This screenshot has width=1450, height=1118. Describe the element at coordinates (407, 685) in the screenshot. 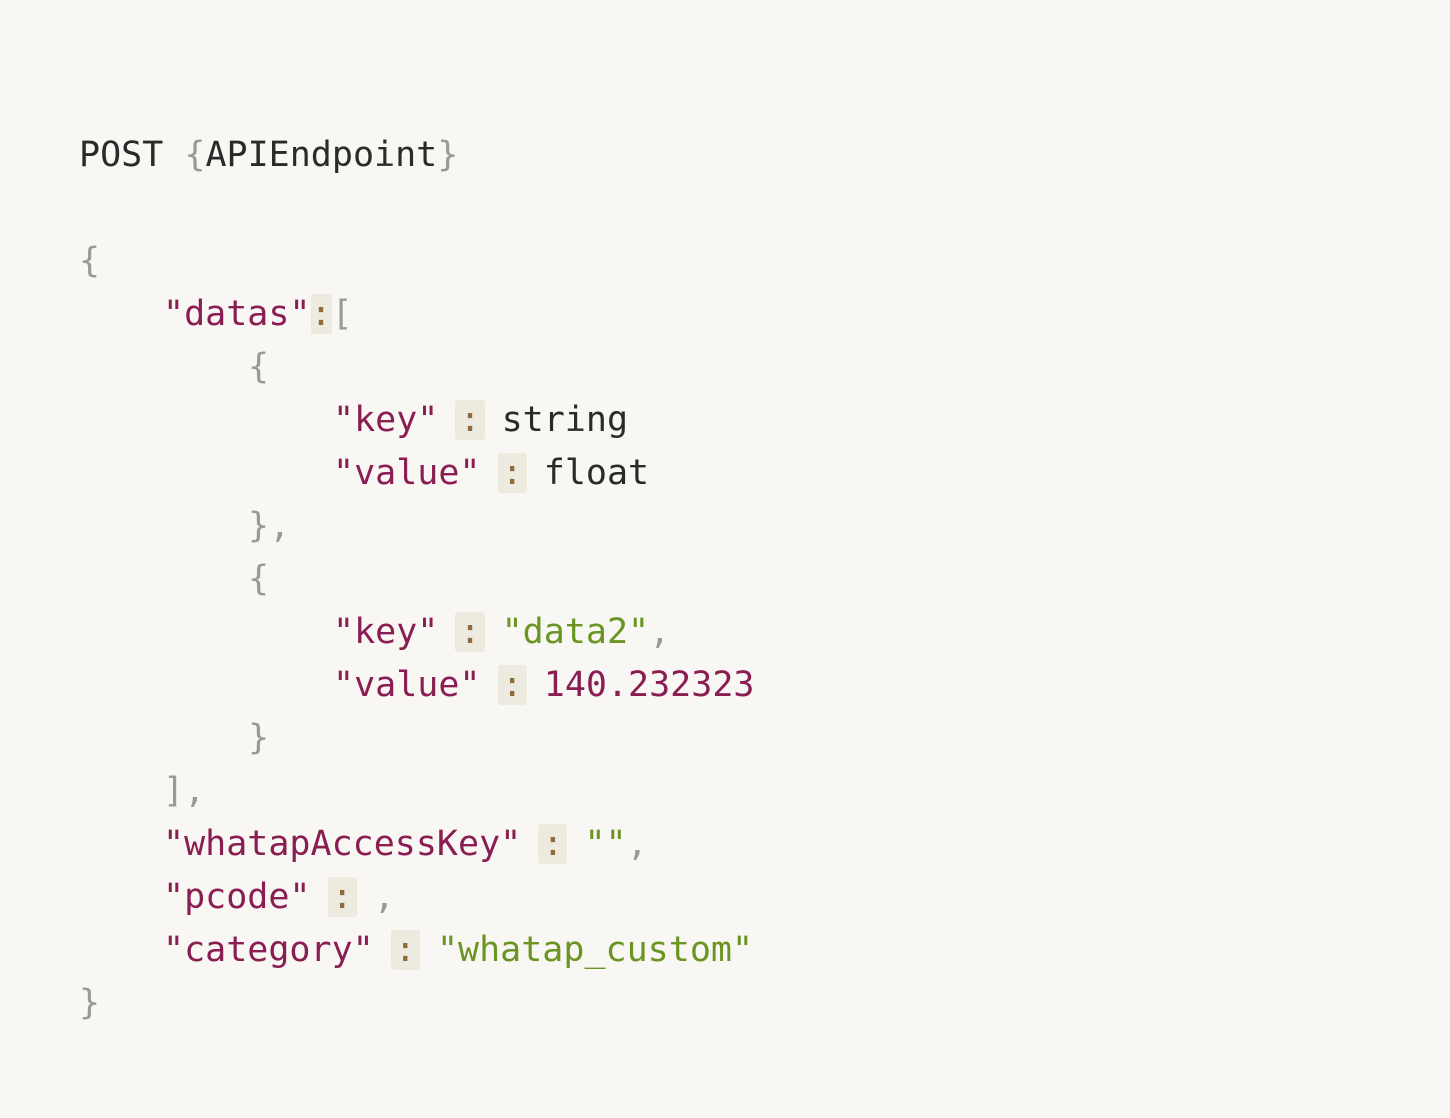

I see `item2-value-label: "value"` at that location.